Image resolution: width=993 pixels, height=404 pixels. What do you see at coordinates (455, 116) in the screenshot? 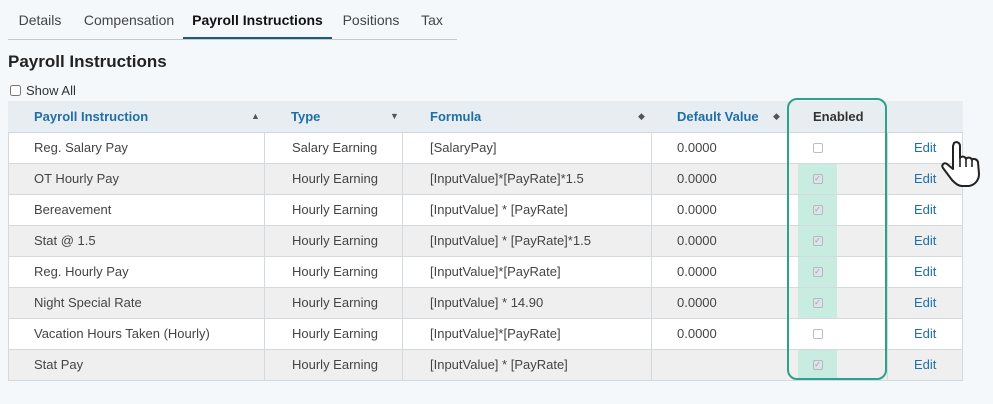
I see `column-header-formula: Formula` at bounding box center [455, 116].